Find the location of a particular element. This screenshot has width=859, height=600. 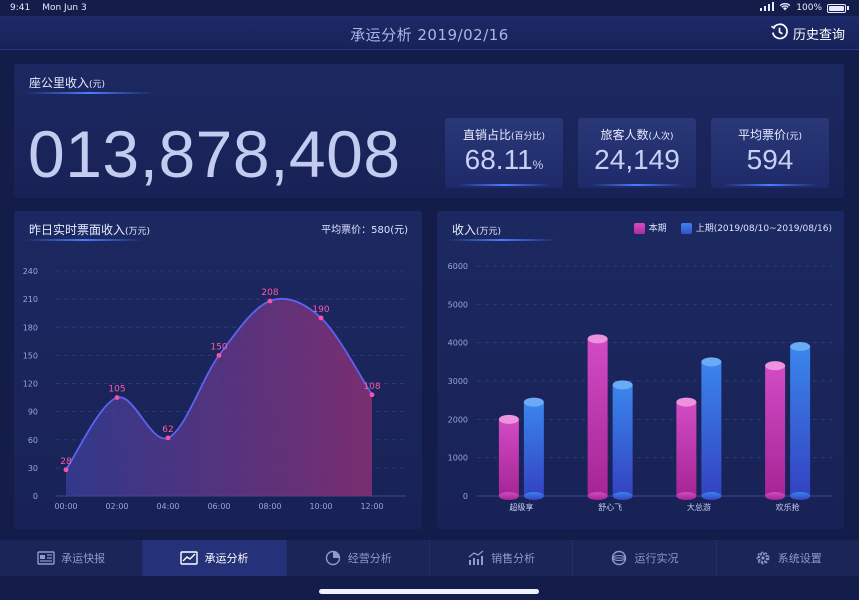

tab-business-analysis: 经营分析 is located at coordinates (358, 558).